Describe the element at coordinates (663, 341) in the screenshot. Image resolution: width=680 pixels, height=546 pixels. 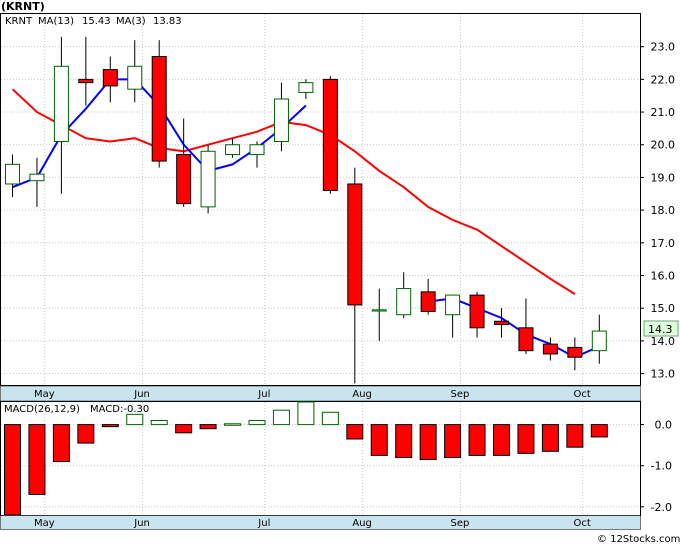
I see `price-tick-label: 14.0` at that location.